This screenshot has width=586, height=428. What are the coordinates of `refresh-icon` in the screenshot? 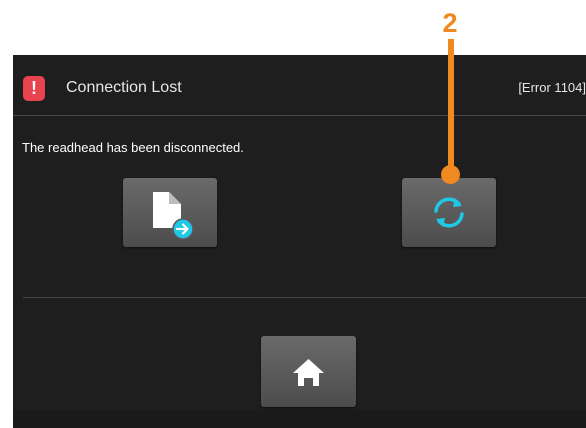 It's located at (449, 212).